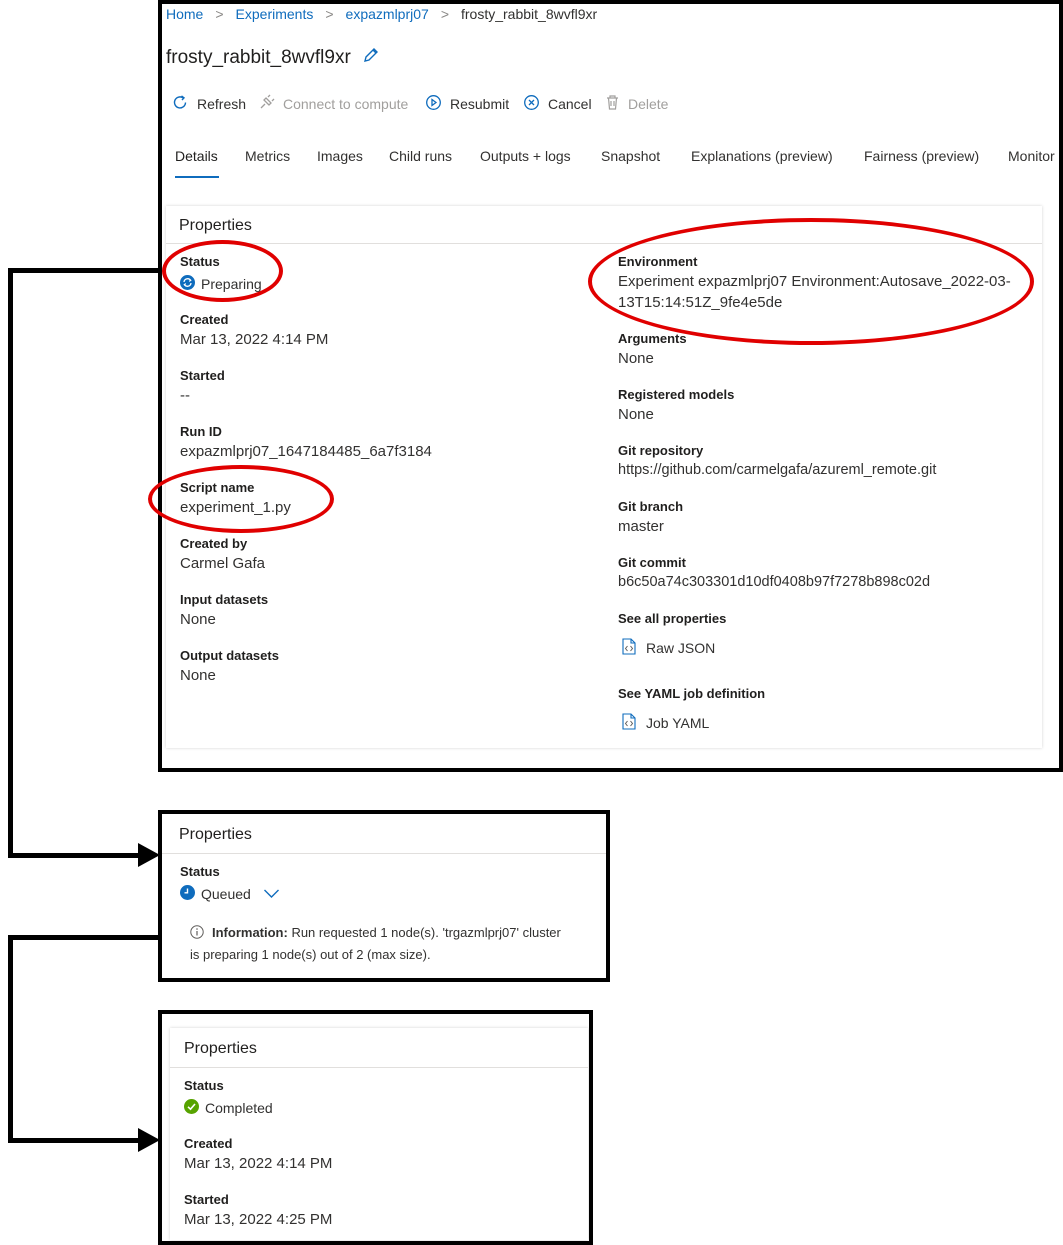 Image resolution: width=1063 pixels, height=1245 pixels. What do you see at coordinates (525, 156) in the screenshot?
I see `tab-outputs-logs: Outputs + logs` at bounding box center [525, 156].